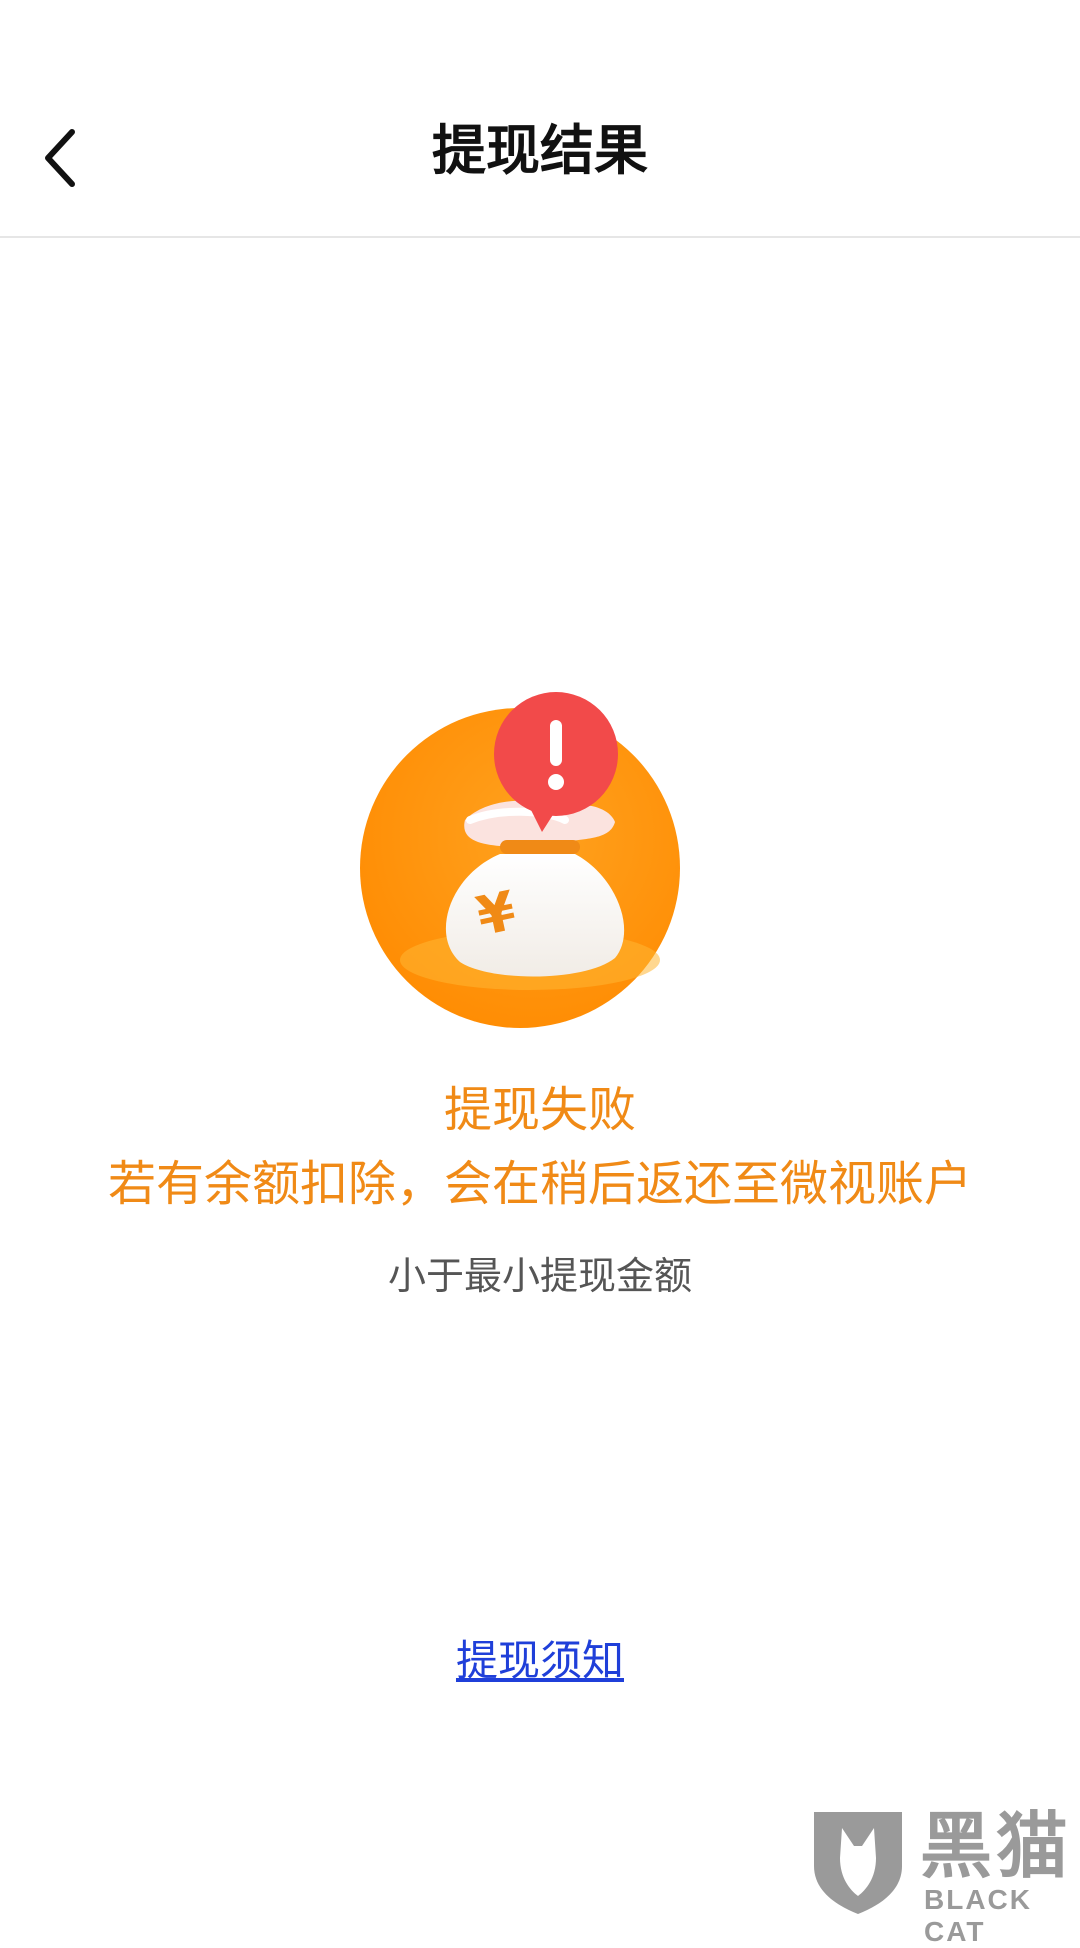  What do you see at coordinates (539, 1276) in the screenshot?
I see `failure-reason: 小于最小提现金额` at bounding box center [539, 1276].